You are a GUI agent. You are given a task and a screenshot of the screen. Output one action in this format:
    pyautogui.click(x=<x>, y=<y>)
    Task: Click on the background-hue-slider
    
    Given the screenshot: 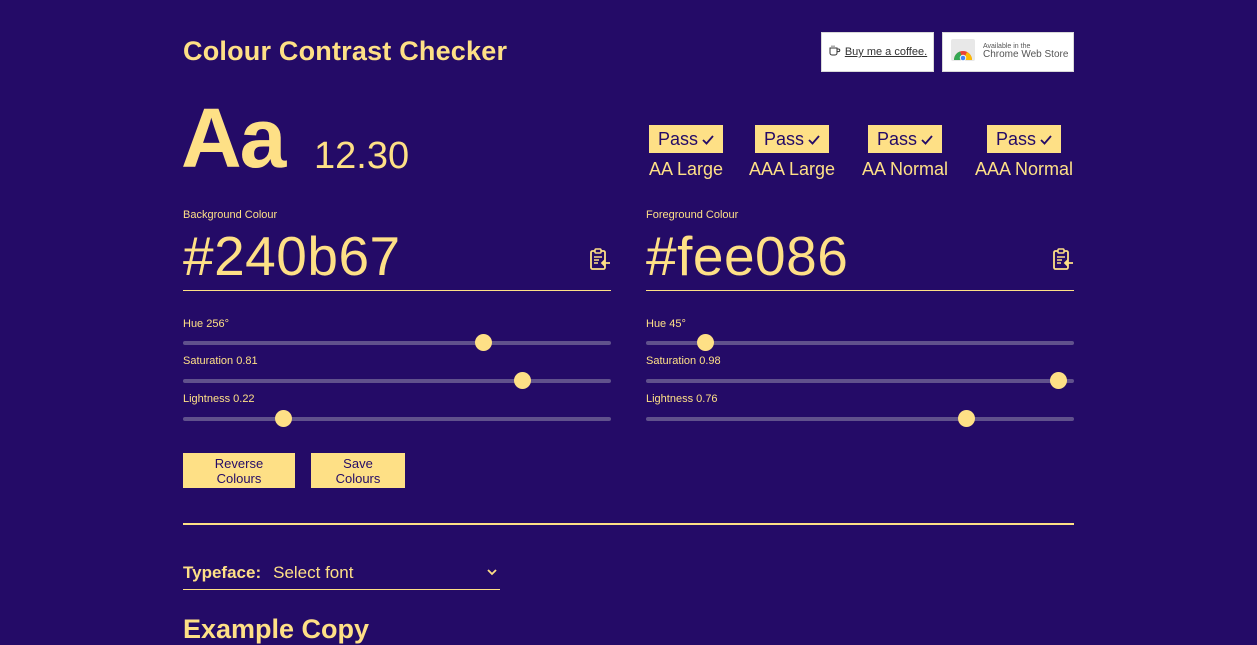 What is the action you would take?
    pyautogui.click(x=397, y=342)
    